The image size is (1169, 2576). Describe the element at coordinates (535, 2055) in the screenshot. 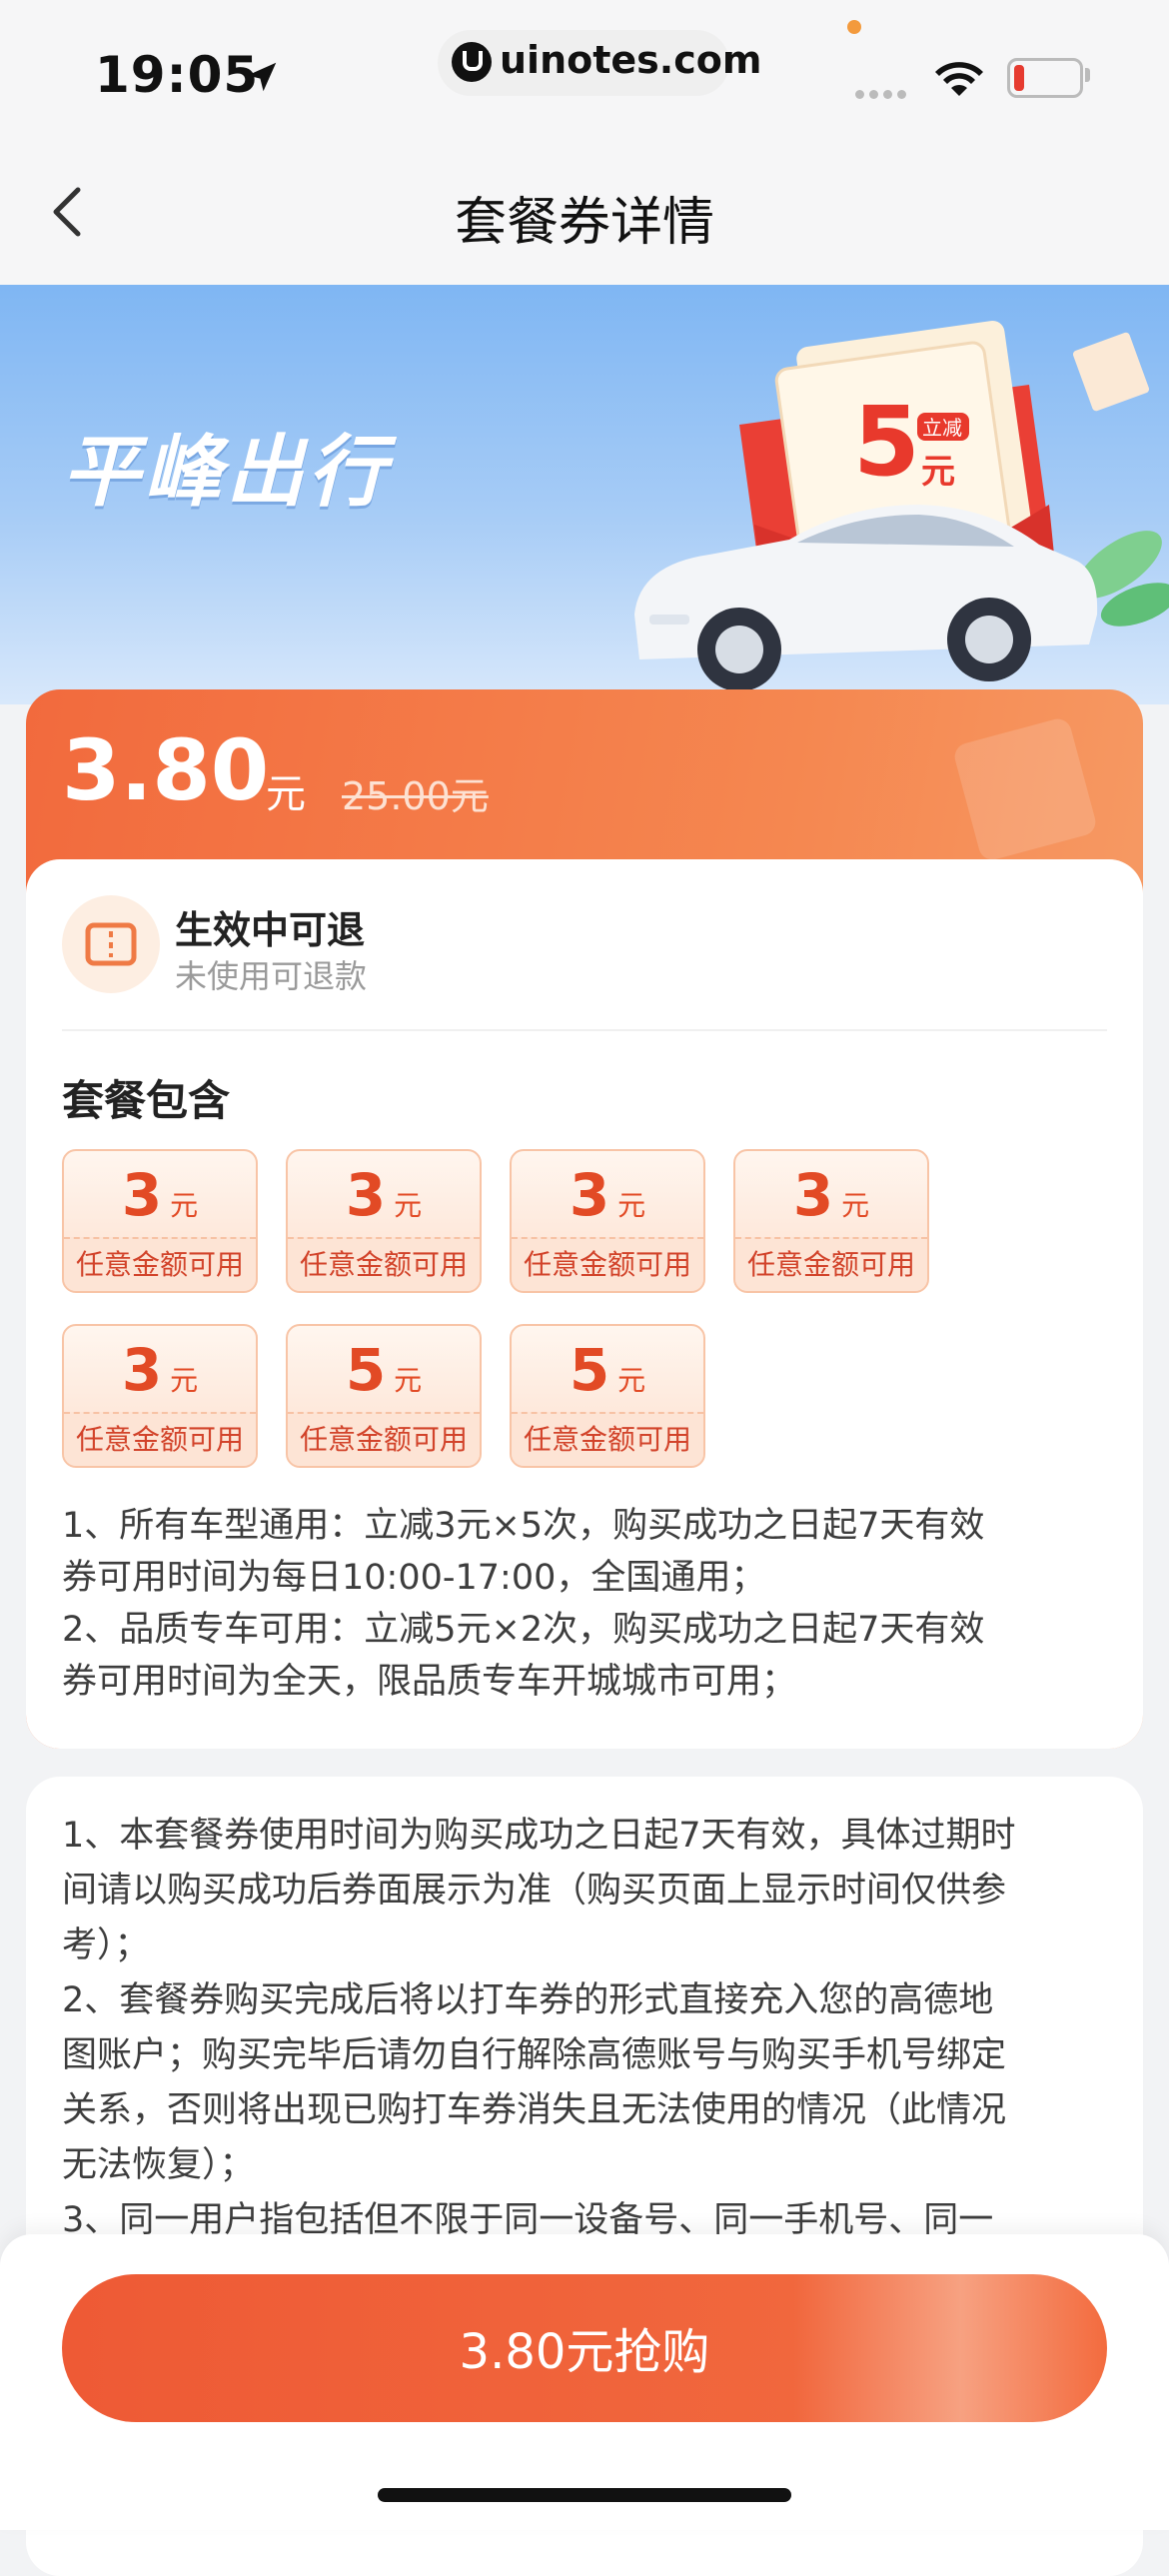

I see `usage-note-line: 图账户；购买完毕后请勿自行解除高德账号与购买手机号绑定` at that location.